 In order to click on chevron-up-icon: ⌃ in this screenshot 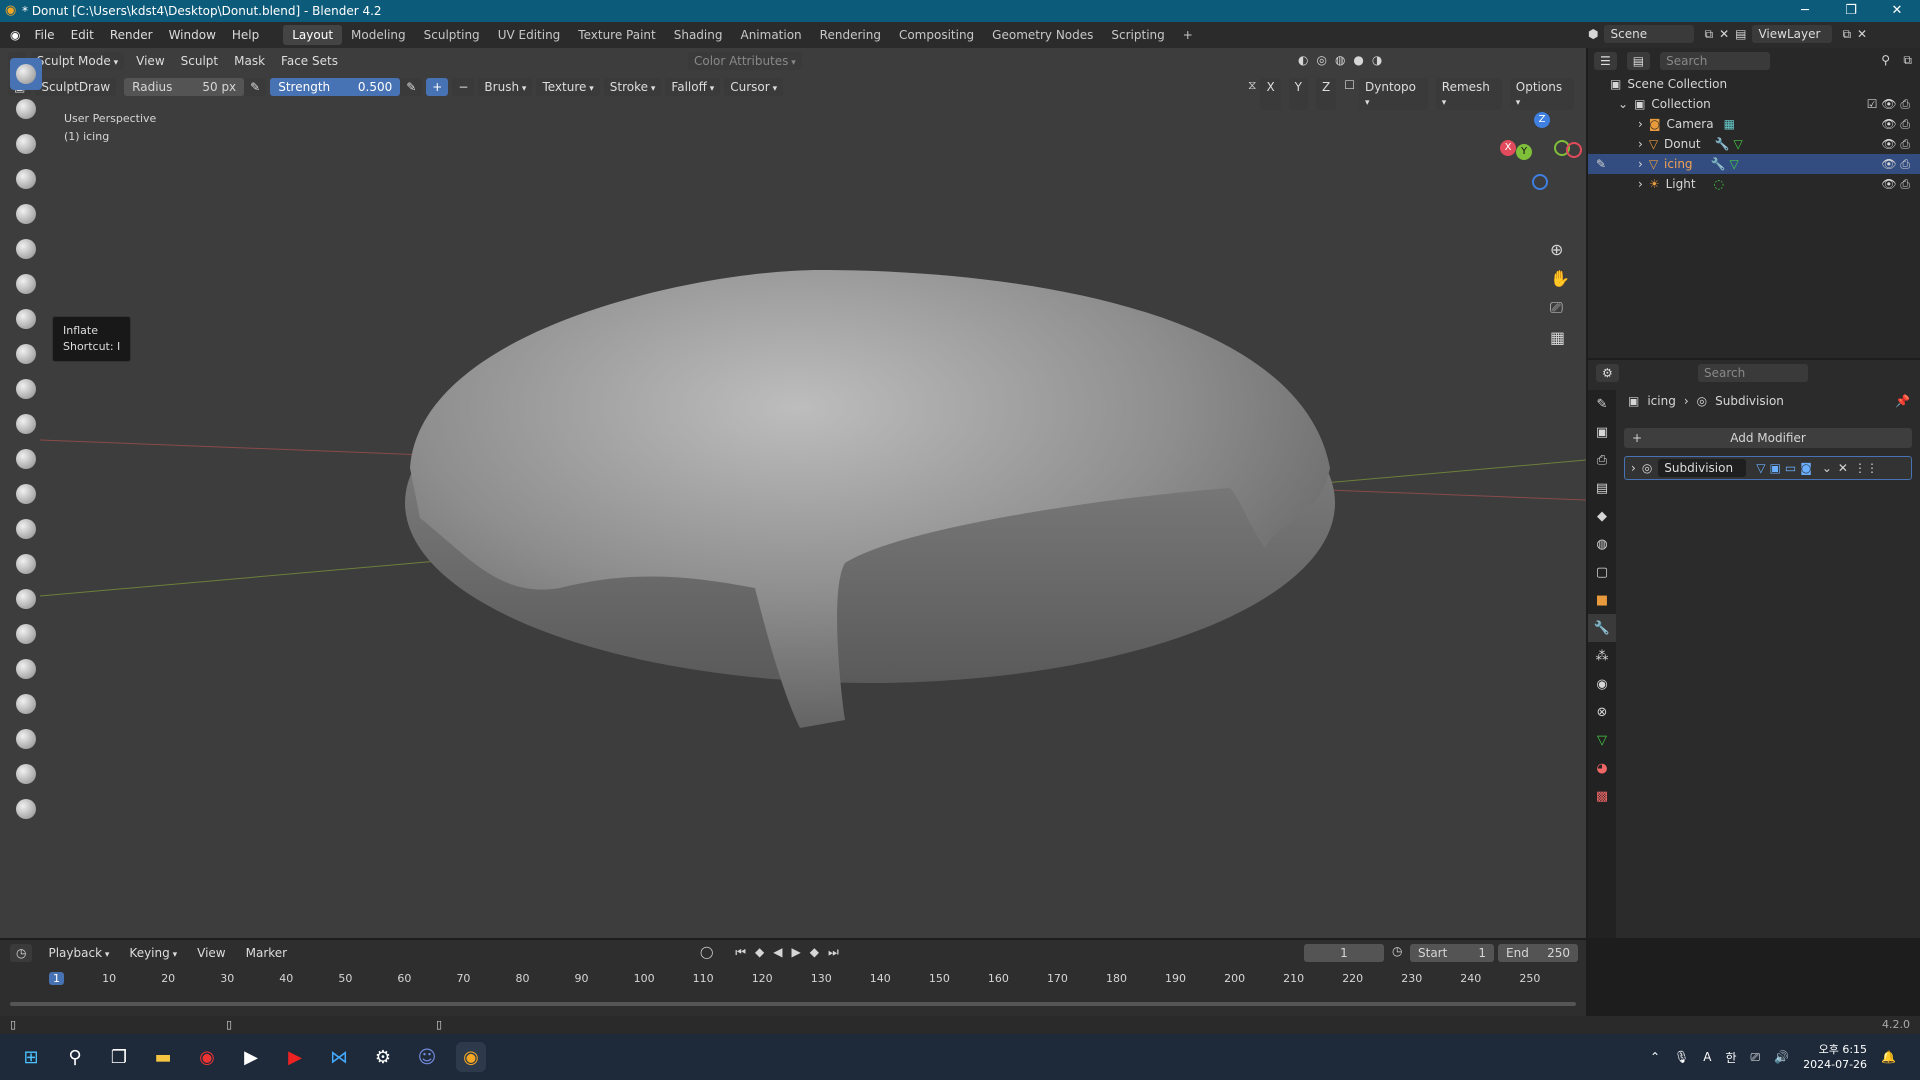, I will do `click(1655, 1057)`.